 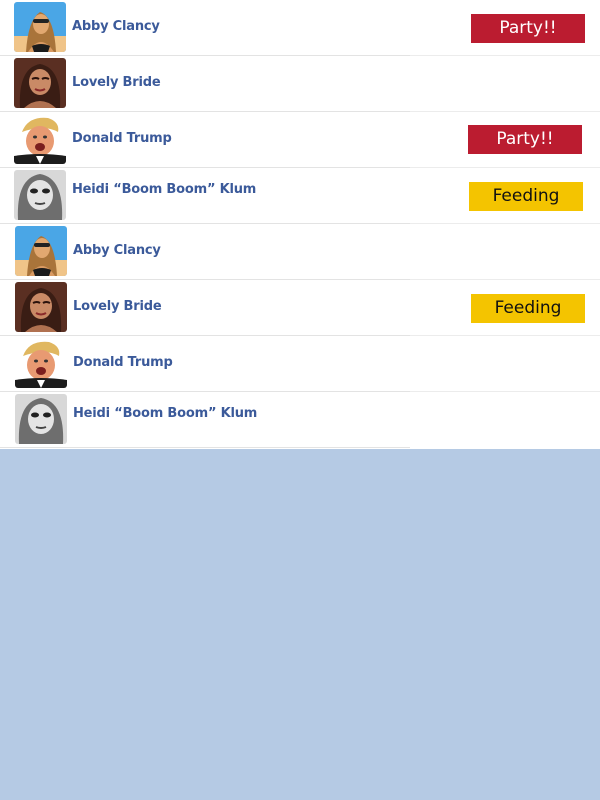 What do you see at coordinates (300, 196) in the screenshot?
I see `list-item: Heidi “Boom Boom” Klum Feeding` at bounding box center [300, 196].